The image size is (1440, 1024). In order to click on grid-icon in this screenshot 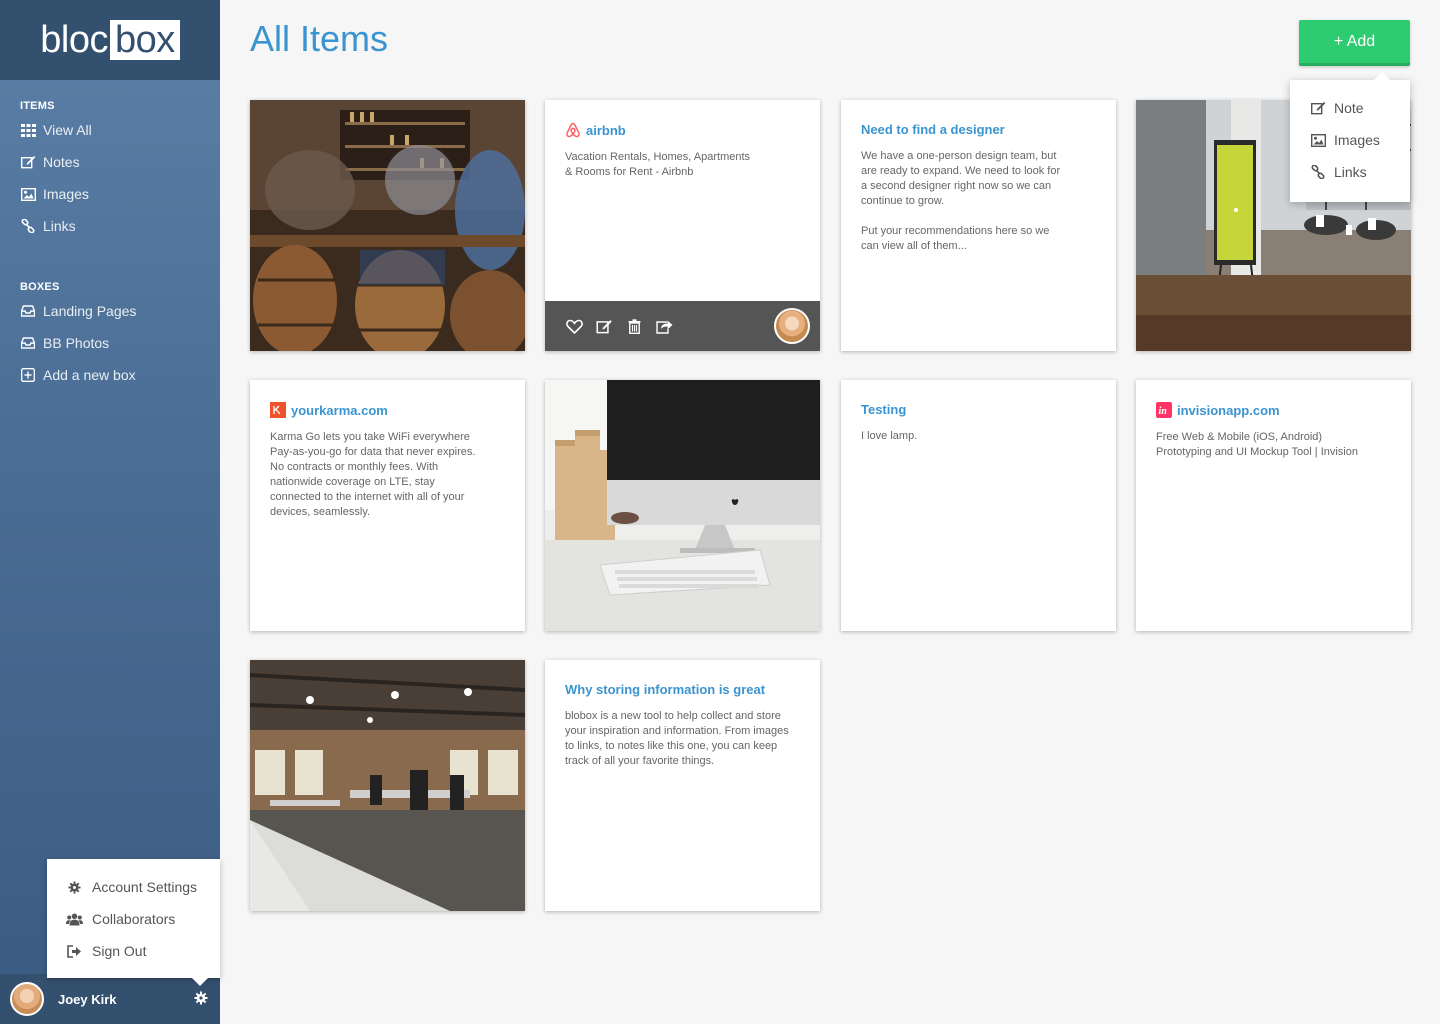, I will do `click(28, 130)`.